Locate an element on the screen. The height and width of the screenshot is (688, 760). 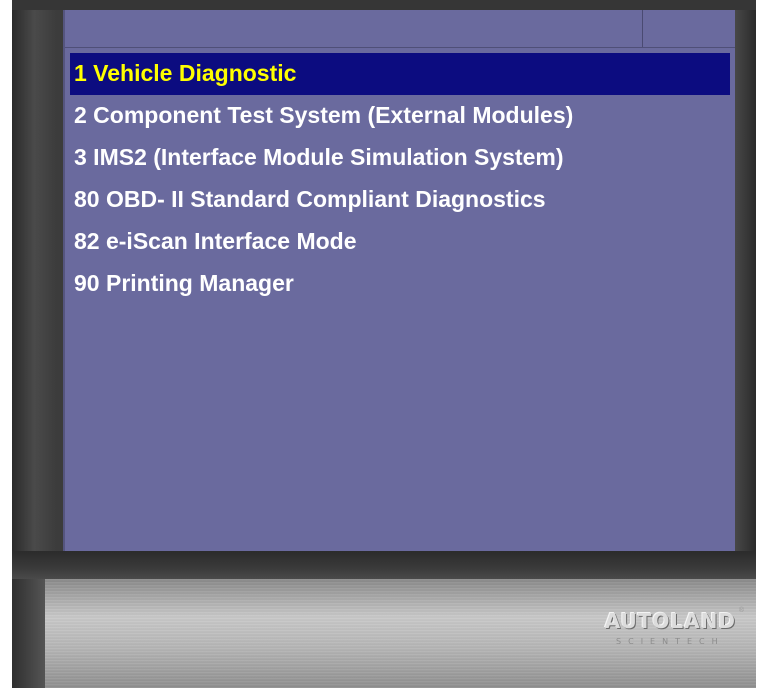
menu-item-e-iscan-interface: 82 e-iScan Interface Mode is located at coordinates (400, 242).